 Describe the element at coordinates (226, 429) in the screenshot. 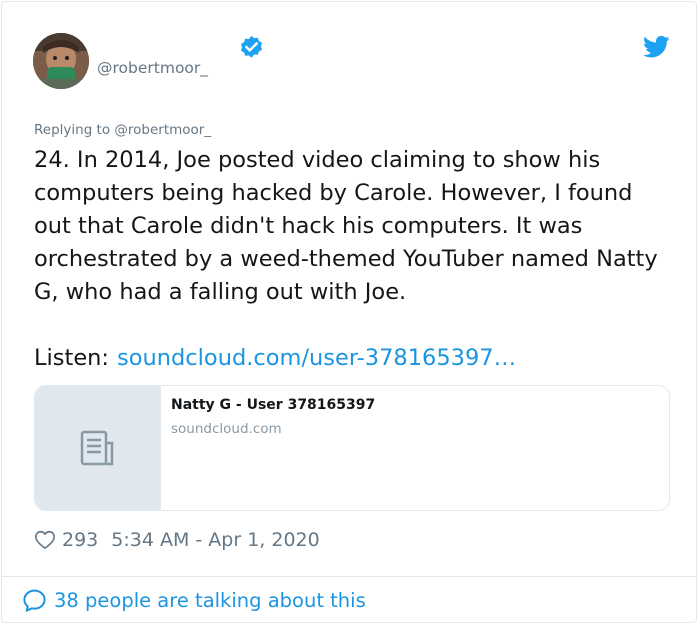

I see `link-domain: soundcloud.com` at that location.